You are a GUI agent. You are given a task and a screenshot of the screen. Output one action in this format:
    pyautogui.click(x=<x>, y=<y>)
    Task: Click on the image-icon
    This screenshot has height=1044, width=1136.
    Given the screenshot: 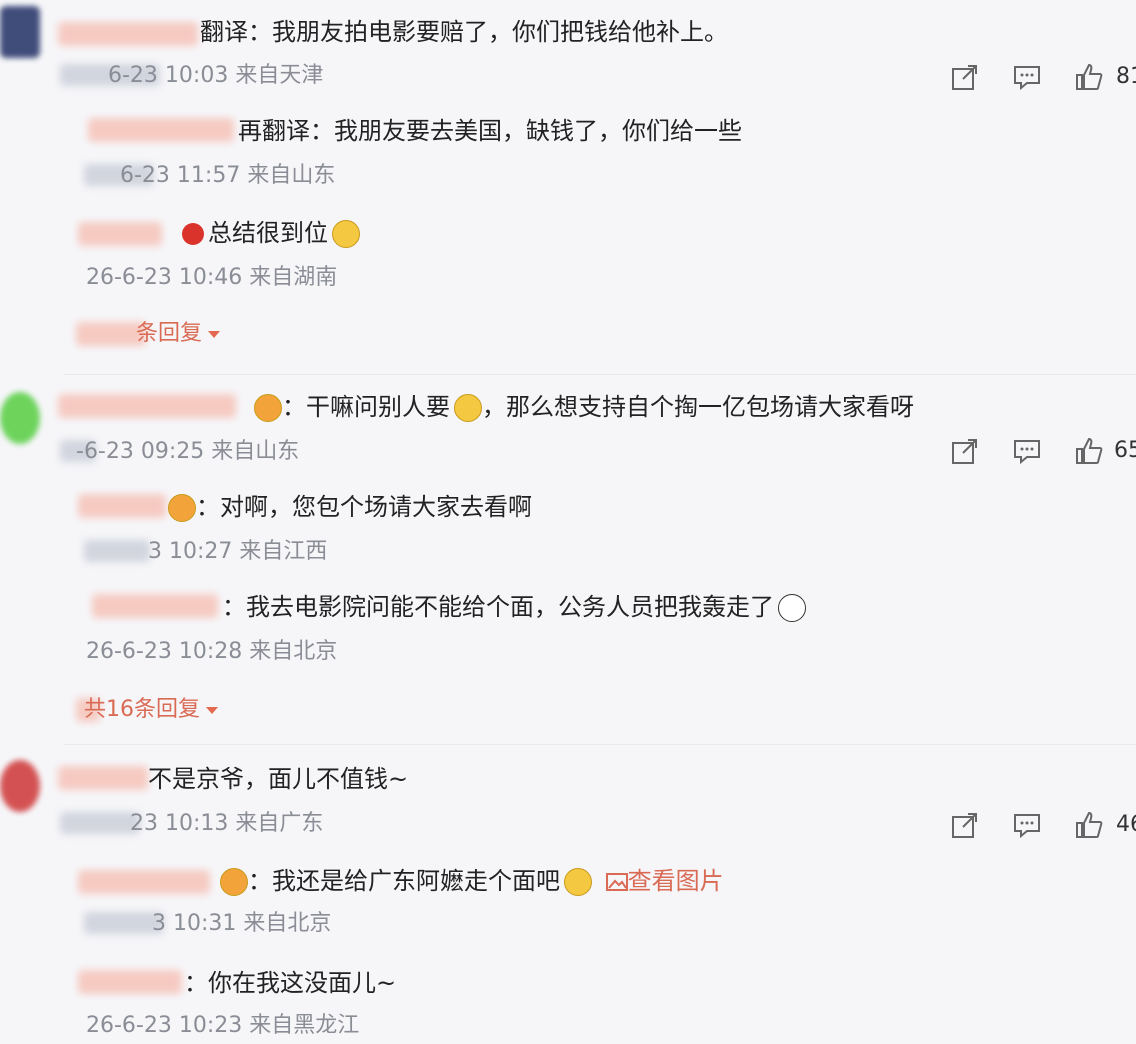 What is the action you would take?
    pyautogui.click(x=616, y=882)
    